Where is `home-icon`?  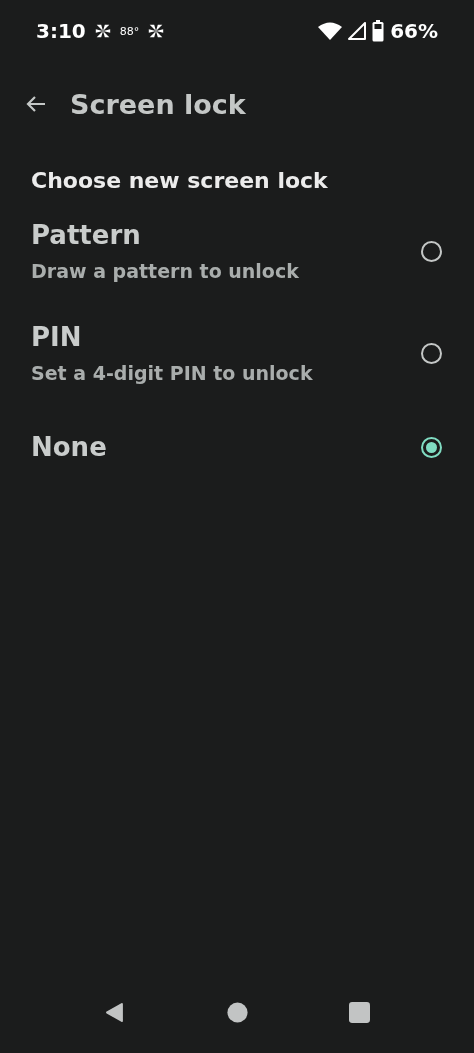 home-icon is located at coordinates (237, 1012).